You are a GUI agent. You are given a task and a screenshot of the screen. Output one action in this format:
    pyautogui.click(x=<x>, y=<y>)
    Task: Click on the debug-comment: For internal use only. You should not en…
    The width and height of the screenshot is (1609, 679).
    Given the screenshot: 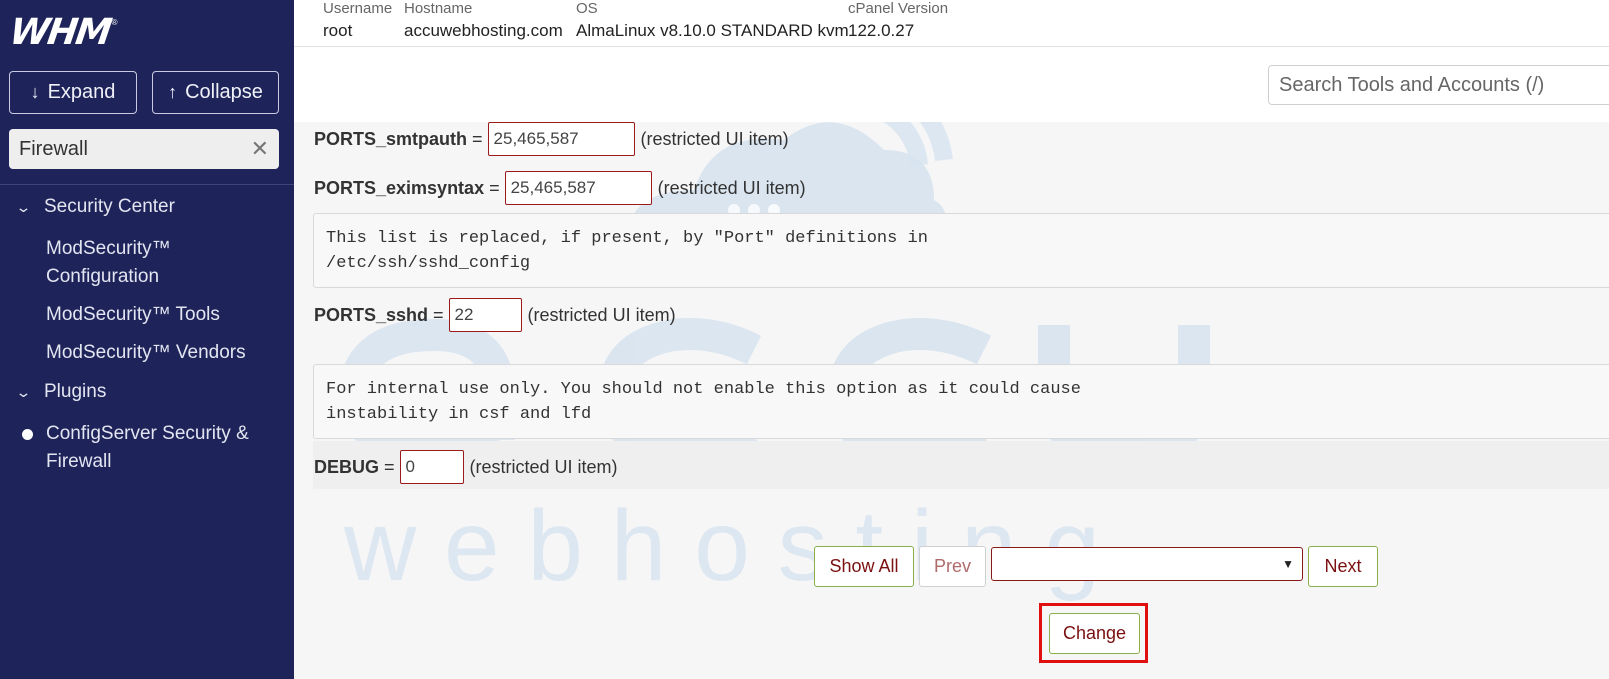 What is the action you would take?
    pyautogui.click(x=961, y=401)
    